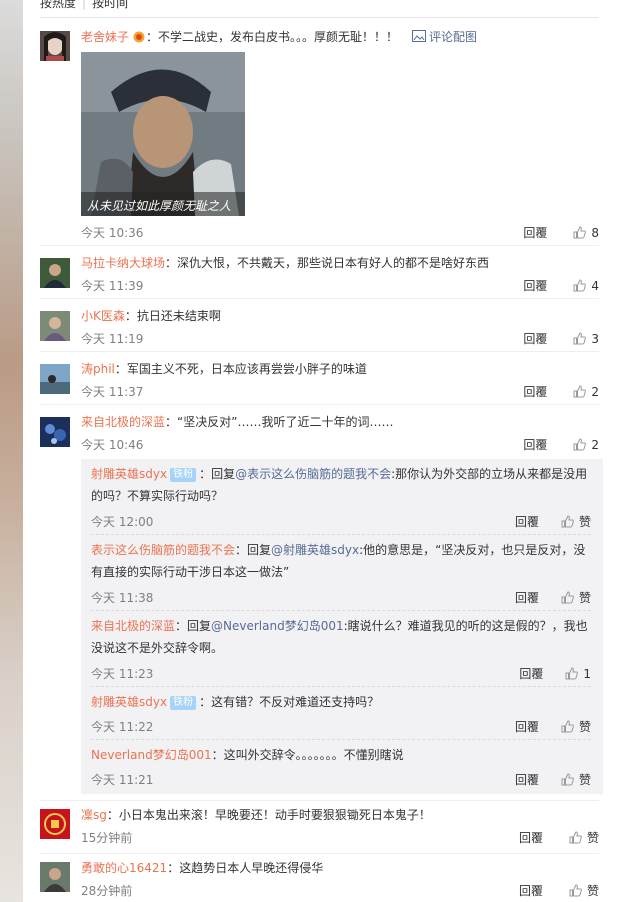 This screenshot has height=902, width=619. I want to click on reply-text: :瞎说什么？难道我见的听的这是假的？，我也, so click(465, 626).